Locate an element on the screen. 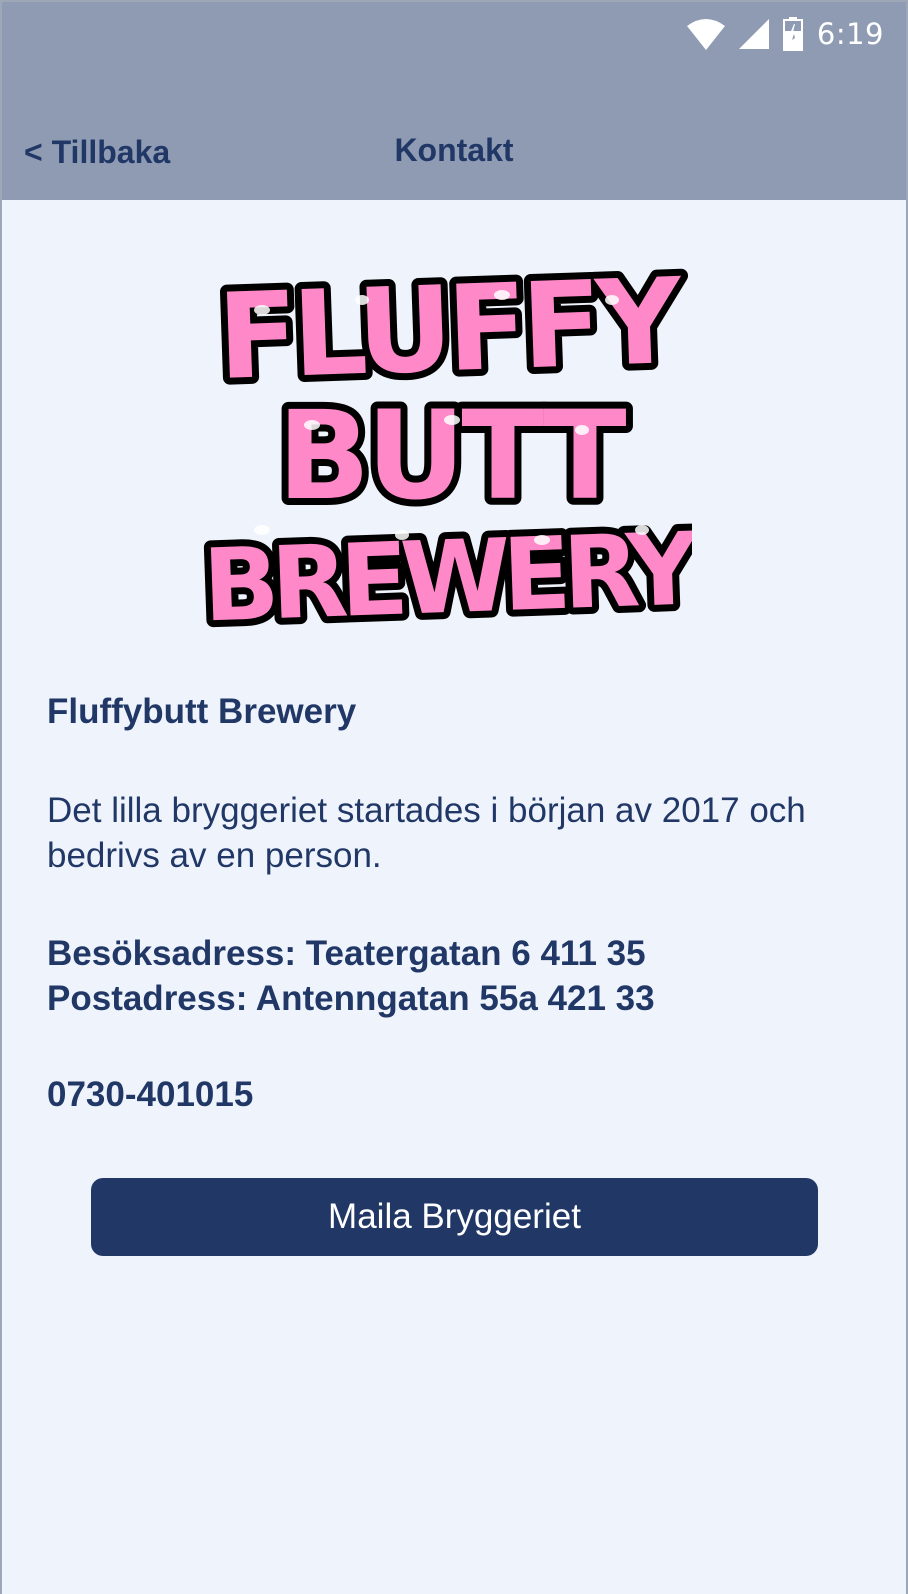 Image resolution: width=908 pixels, height=1594 pixels. brewery-logo: FLUFFY BUTT BREWERY is located at coordinates (451, 446).